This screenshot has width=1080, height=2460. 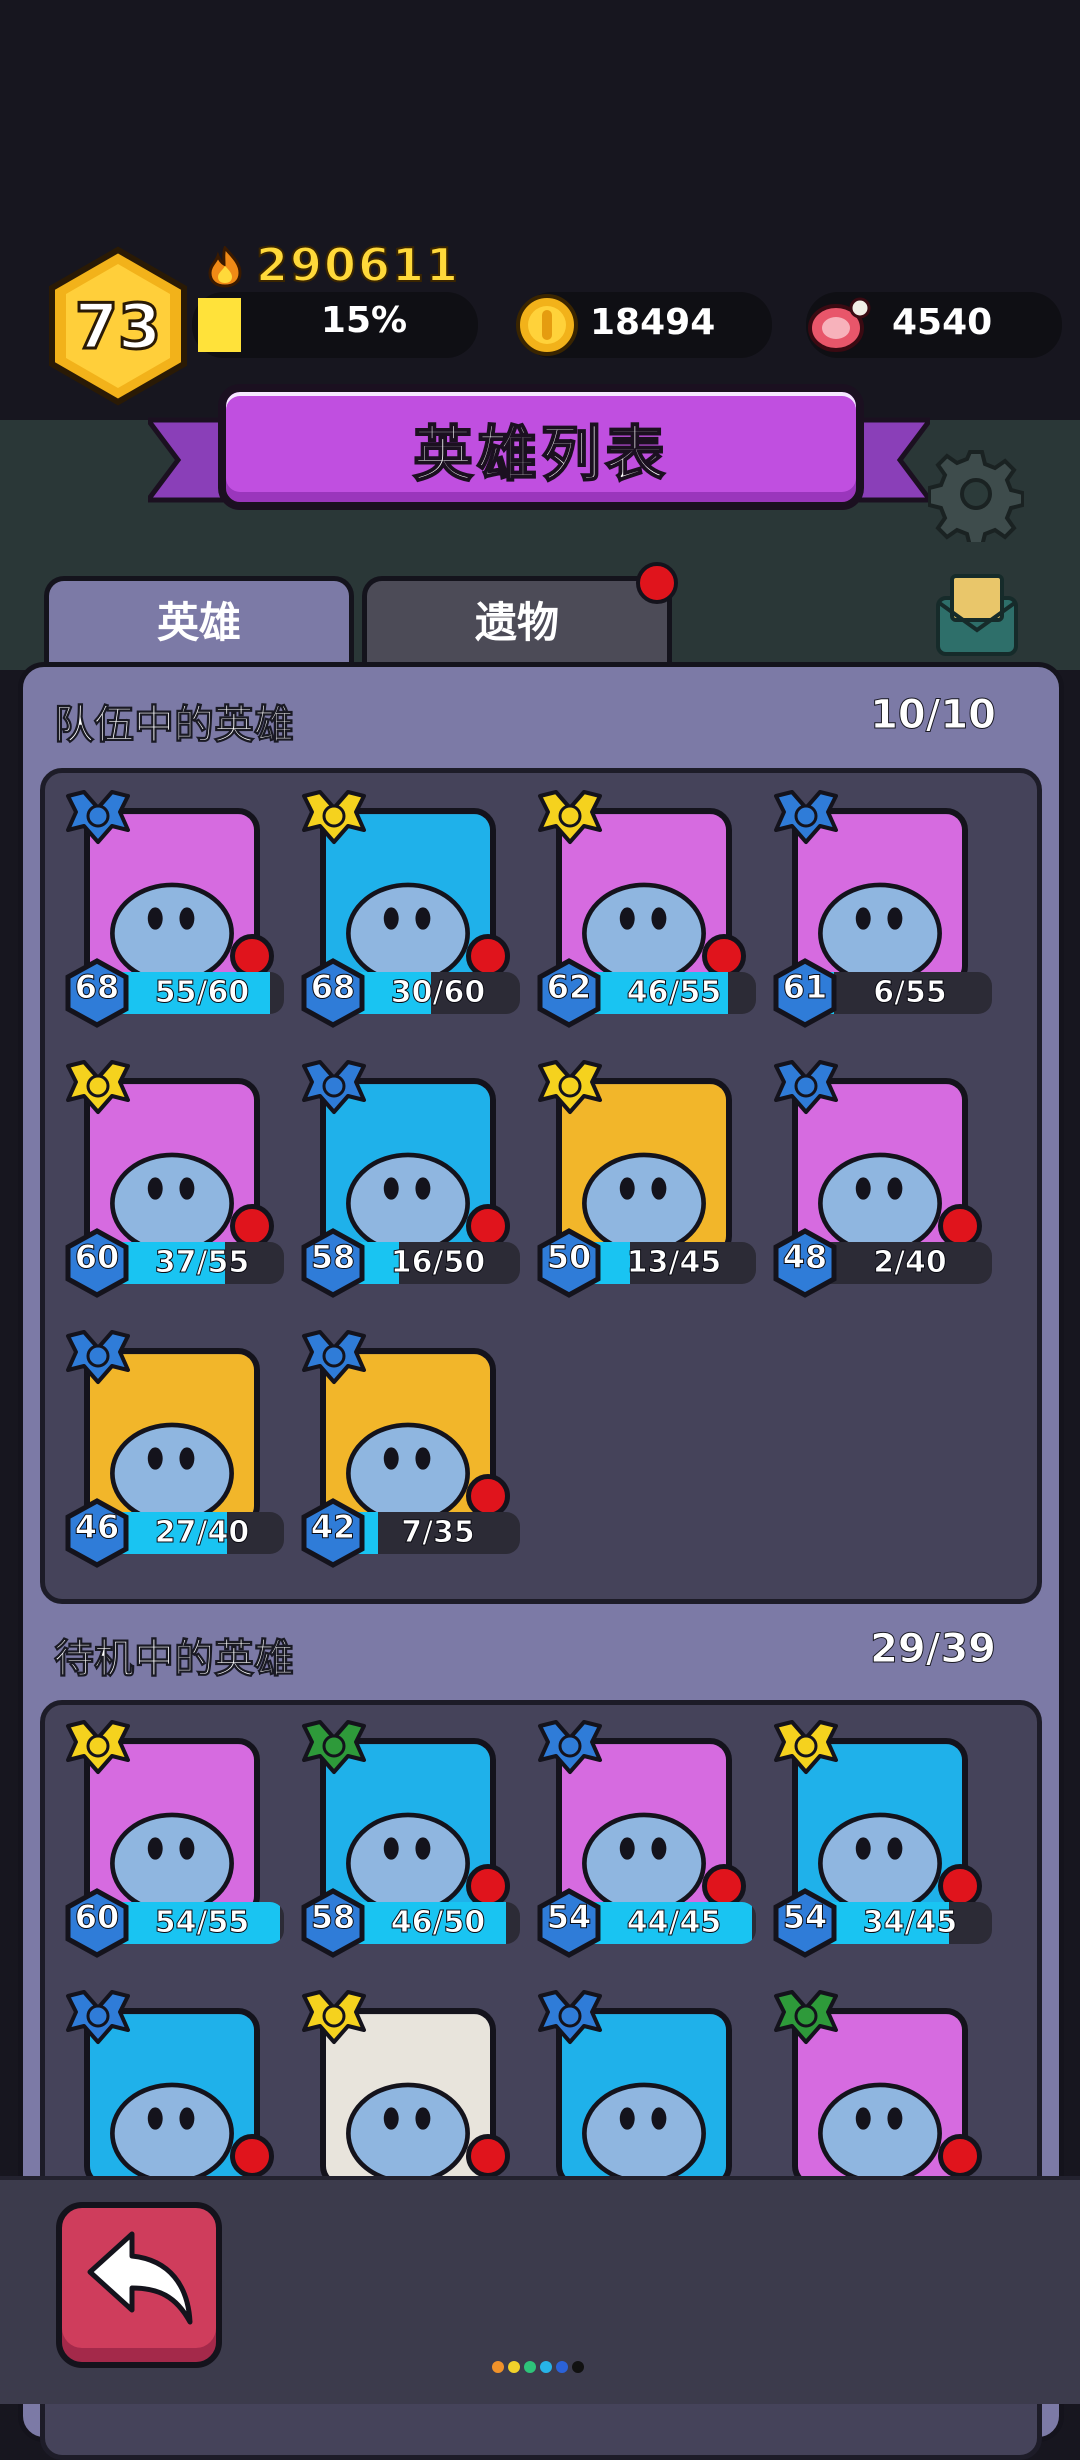 What do you see at coordinates (805, 1257) in the screenshot?
I see `hero-level: 48` at bounding box center [805, 1257].